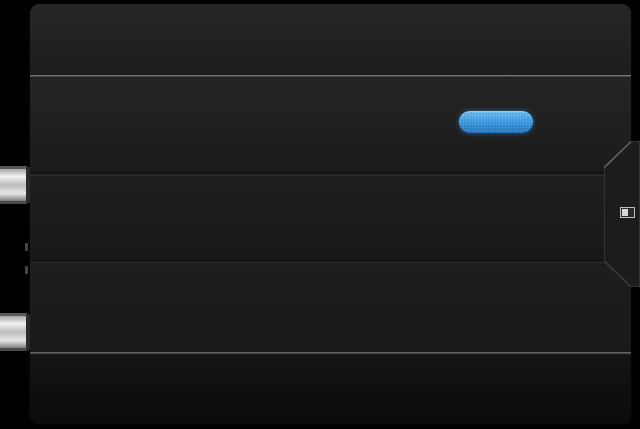  What do you see at coordinates (496, 122) in the screenshot?
I see `status-led-icon` at bounding box center [496, 122].